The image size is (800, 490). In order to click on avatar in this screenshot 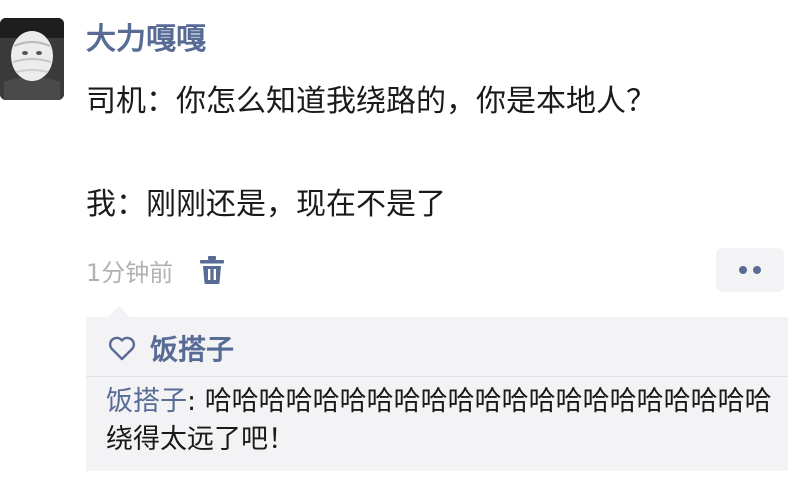, I will do `click(32, 59)`.